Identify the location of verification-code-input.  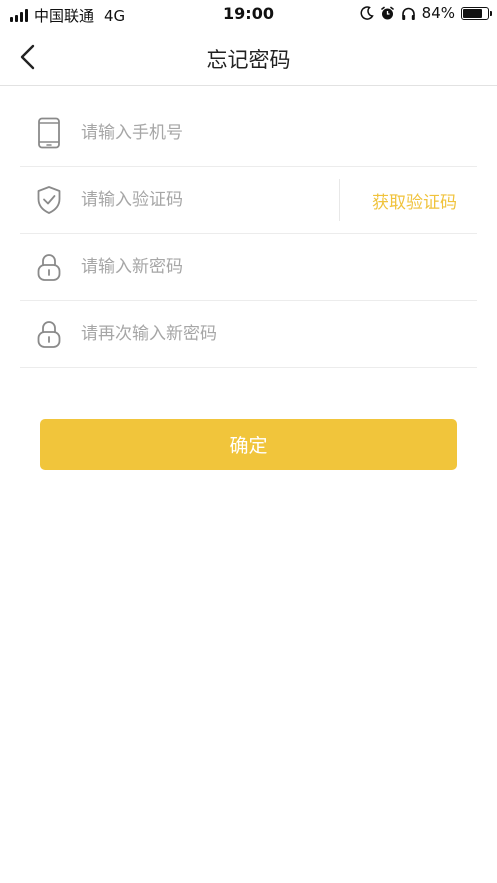
(209, 200).